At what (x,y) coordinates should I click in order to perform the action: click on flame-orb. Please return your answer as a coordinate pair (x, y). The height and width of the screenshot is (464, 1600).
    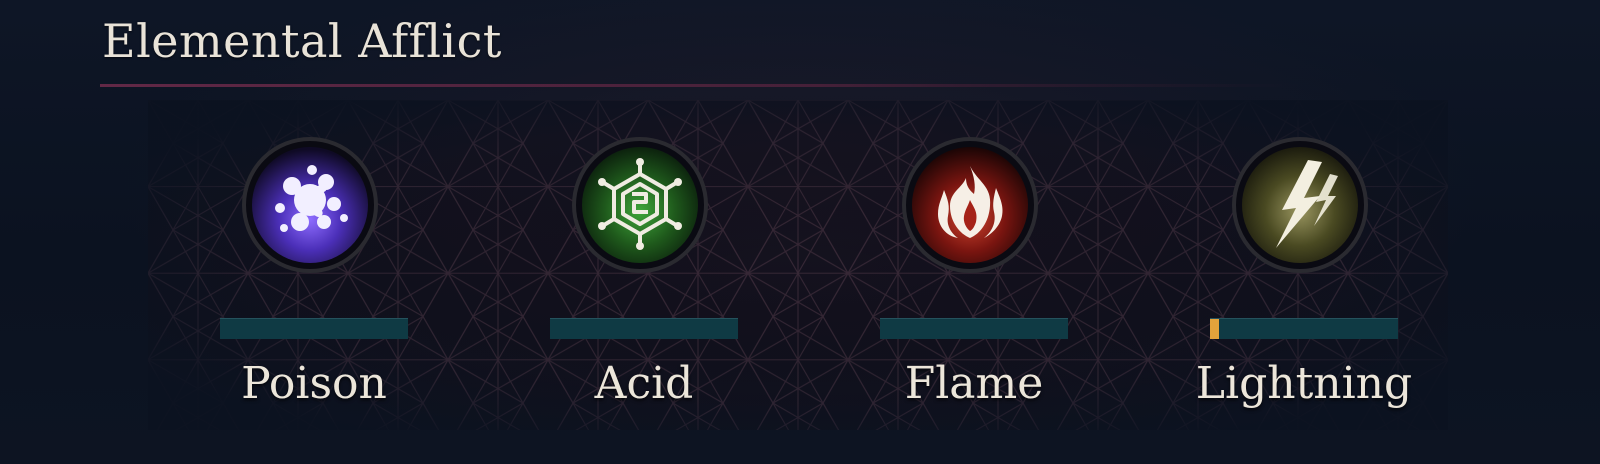
    Looking at the image, I should click on (970, 205).